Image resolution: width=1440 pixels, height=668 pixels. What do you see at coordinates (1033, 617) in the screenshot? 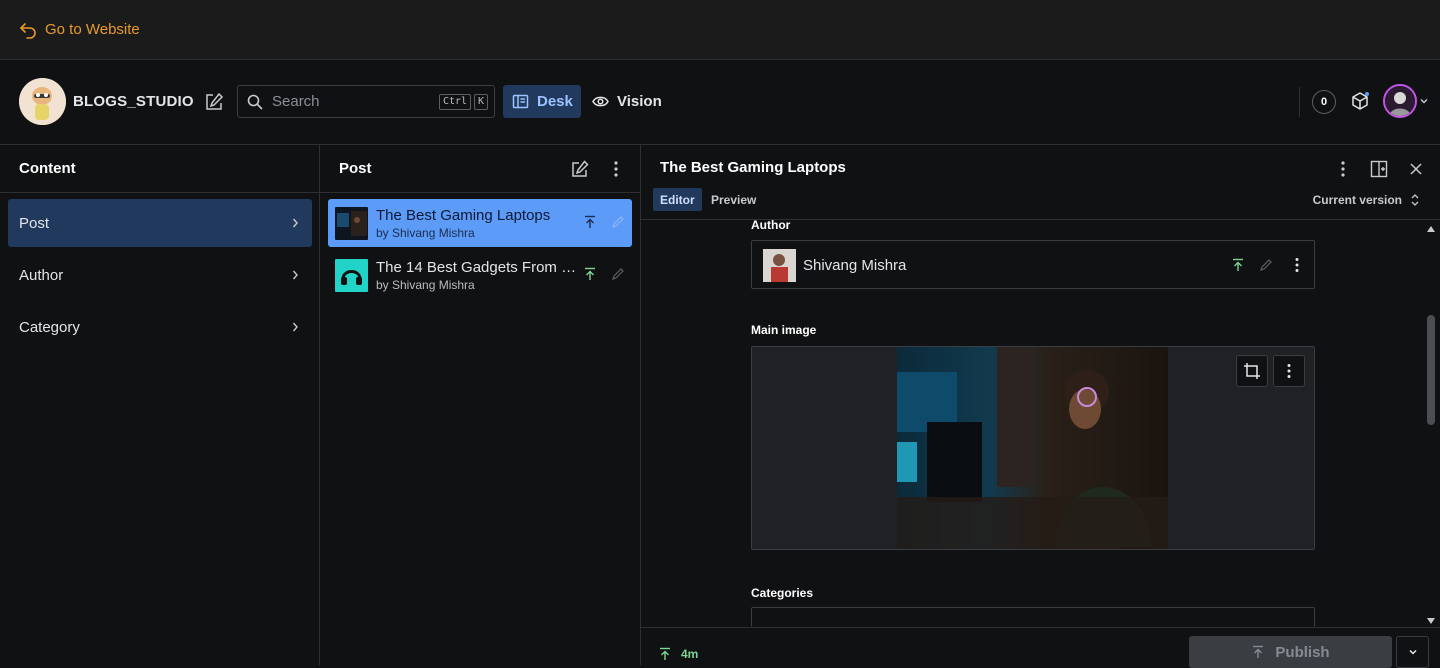
I see `categories-array-input` at bounding box center [1033, 617].